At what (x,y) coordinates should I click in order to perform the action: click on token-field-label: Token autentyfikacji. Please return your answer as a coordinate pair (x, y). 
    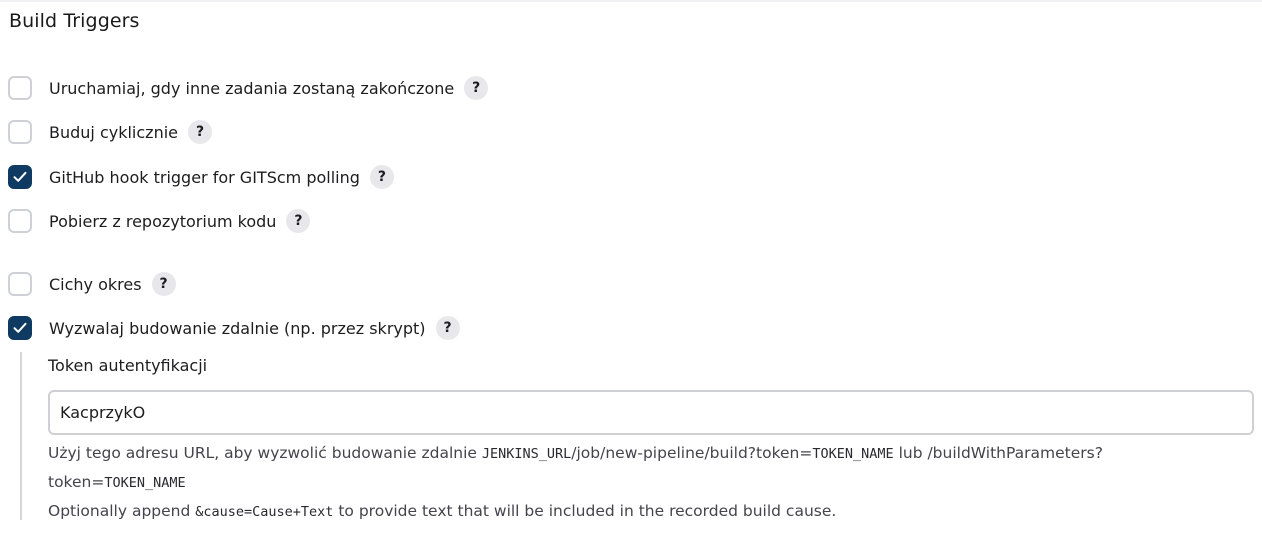
    Looking at the image, I should click on (128, 365).